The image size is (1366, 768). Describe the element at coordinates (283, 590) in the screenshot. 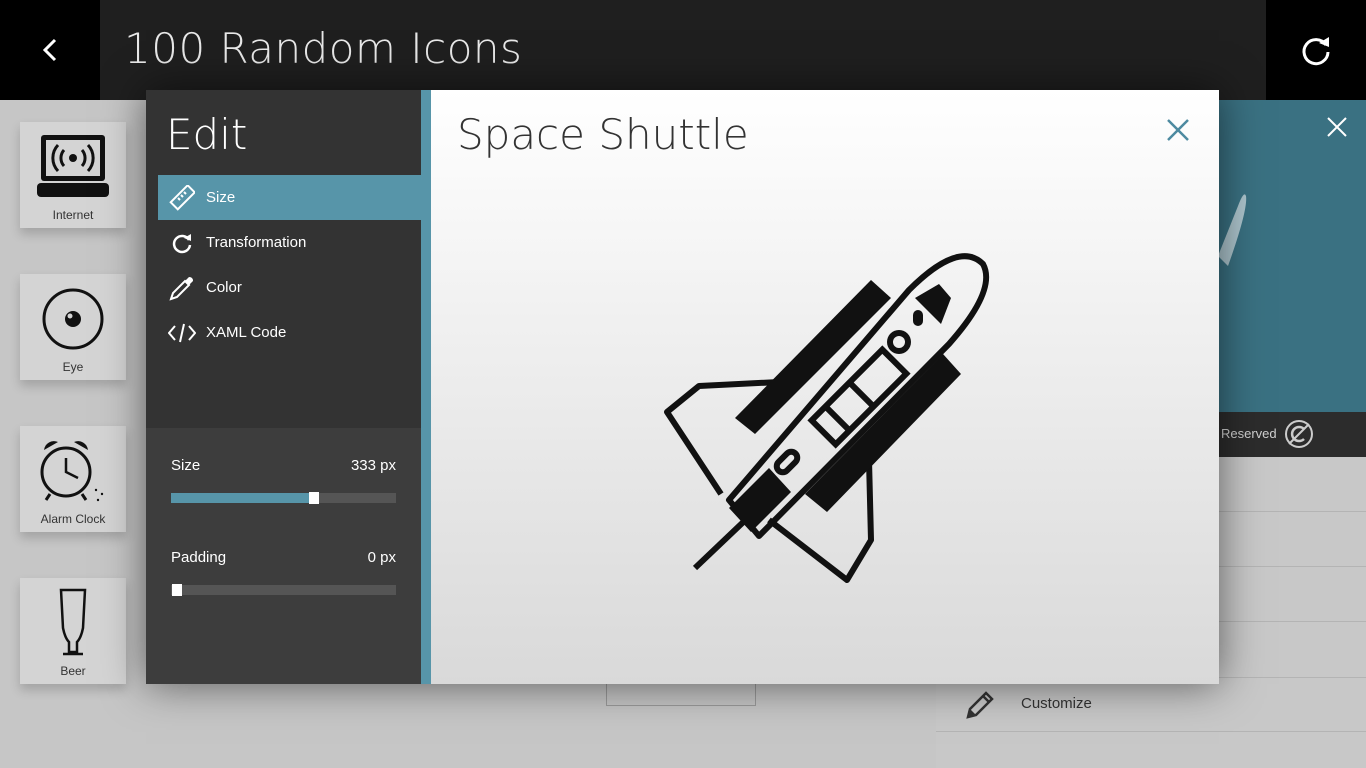

I see `padding-slider` at that location.